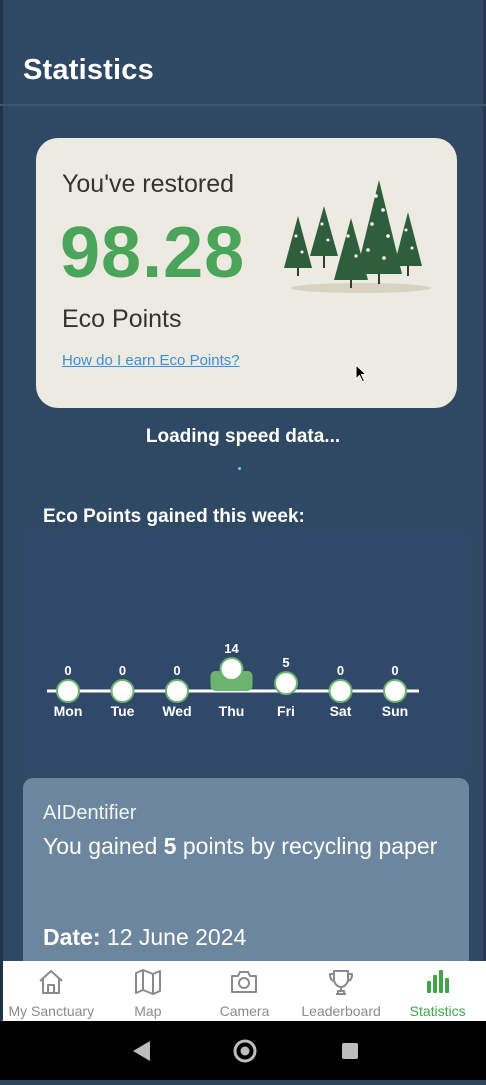 The image size is (486, 1085). What do you see at coordinates (395, 691) in the screenshot?
I see `day-marker-sun` at bounding box center [395, 691].